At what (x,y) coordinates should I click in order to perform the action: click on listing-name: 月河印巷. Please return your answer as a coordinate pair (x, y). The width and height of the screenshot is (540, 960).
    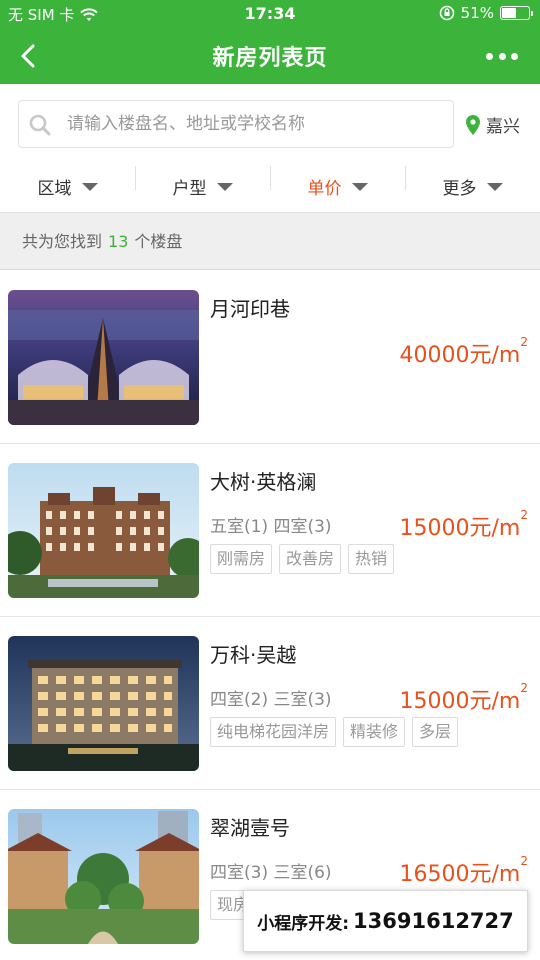
    Looking at the image, I should click on (250, 309).